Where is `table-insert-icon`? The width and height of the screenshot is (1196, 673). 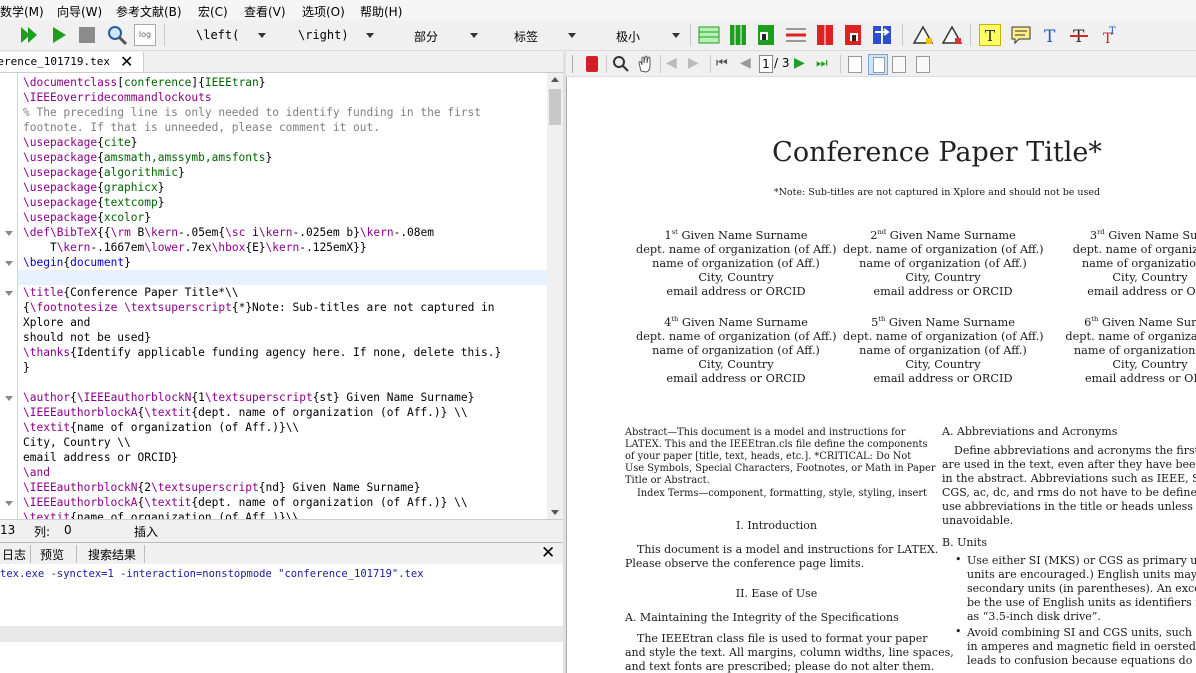
table-insert-icon is located at coordinates (766, 35).